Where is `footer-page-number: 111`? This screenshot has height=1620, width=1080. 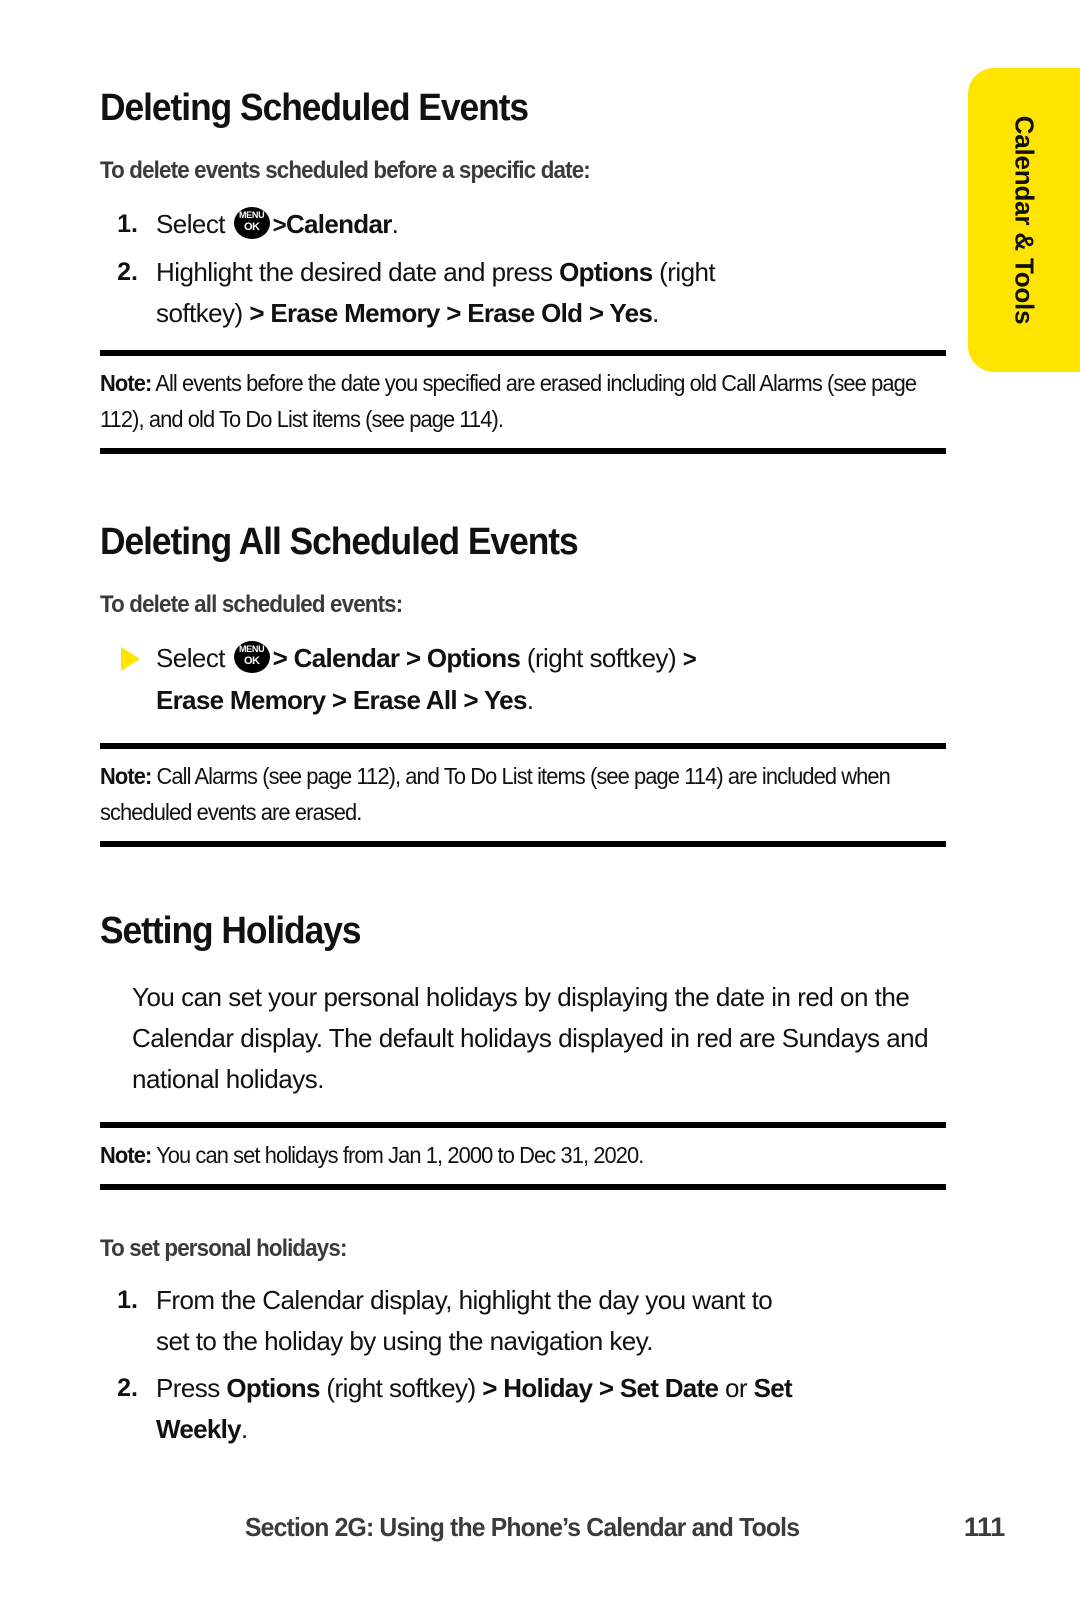 footer-page-number: 111 is located at coordinates (984, 1527).